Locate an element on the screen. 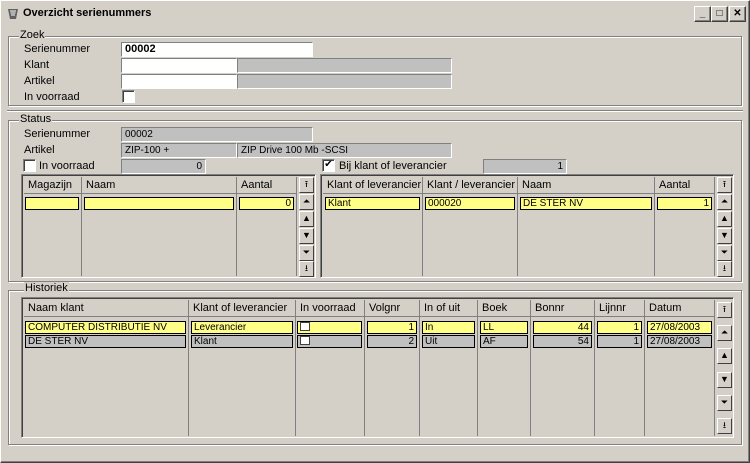  col-header-klant-leverancier: Klant / leverancier is located at coordinates (470, 185).